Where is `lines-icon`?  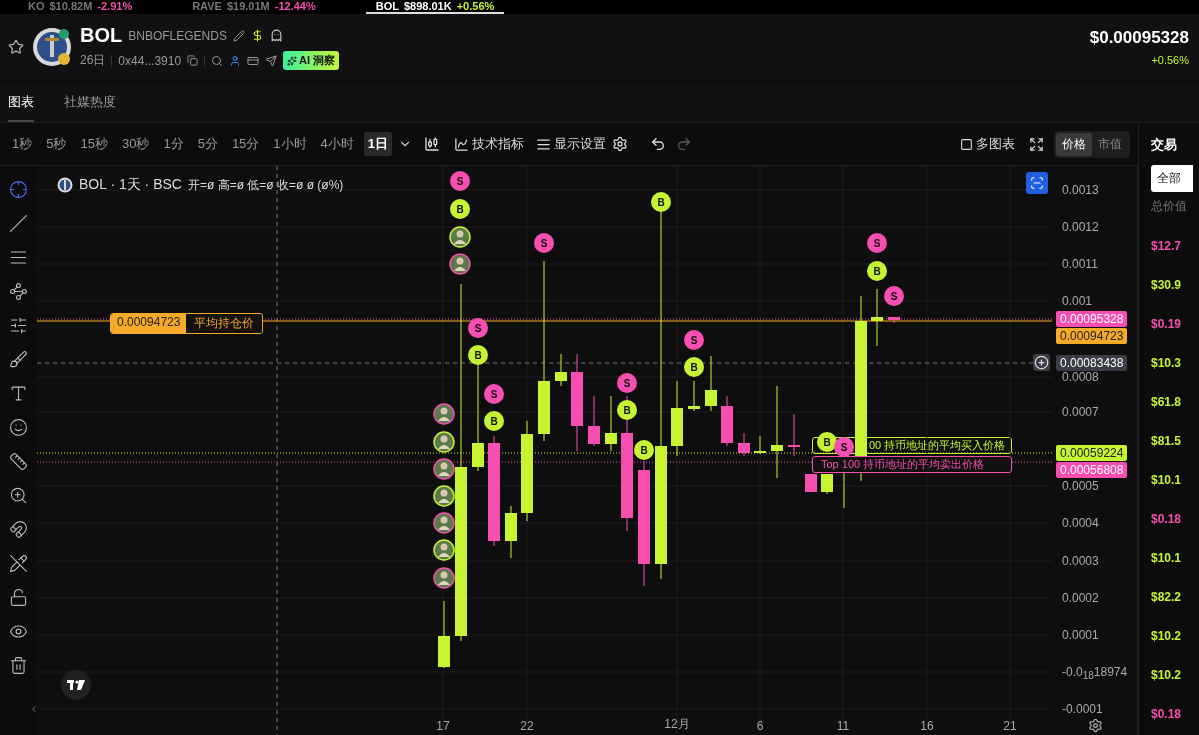
lines-icon is located at coordinates (18, 257).